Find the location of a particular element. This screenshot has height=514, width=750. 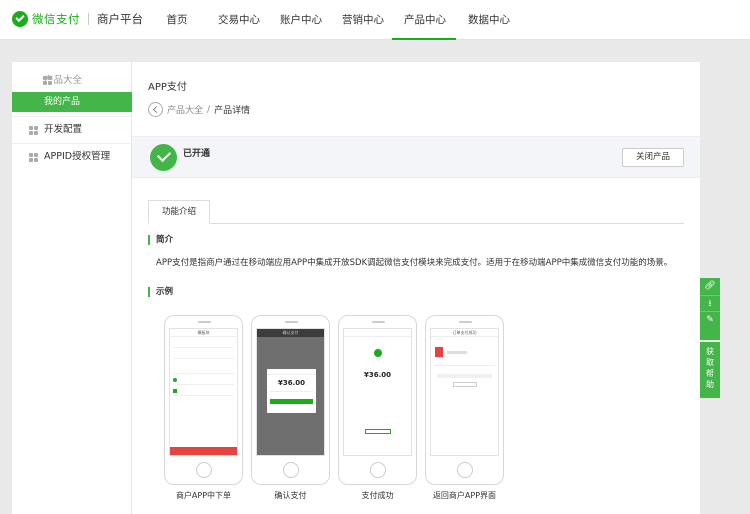

phone-caption: 支付成功 is located at coordinates (377, 495).